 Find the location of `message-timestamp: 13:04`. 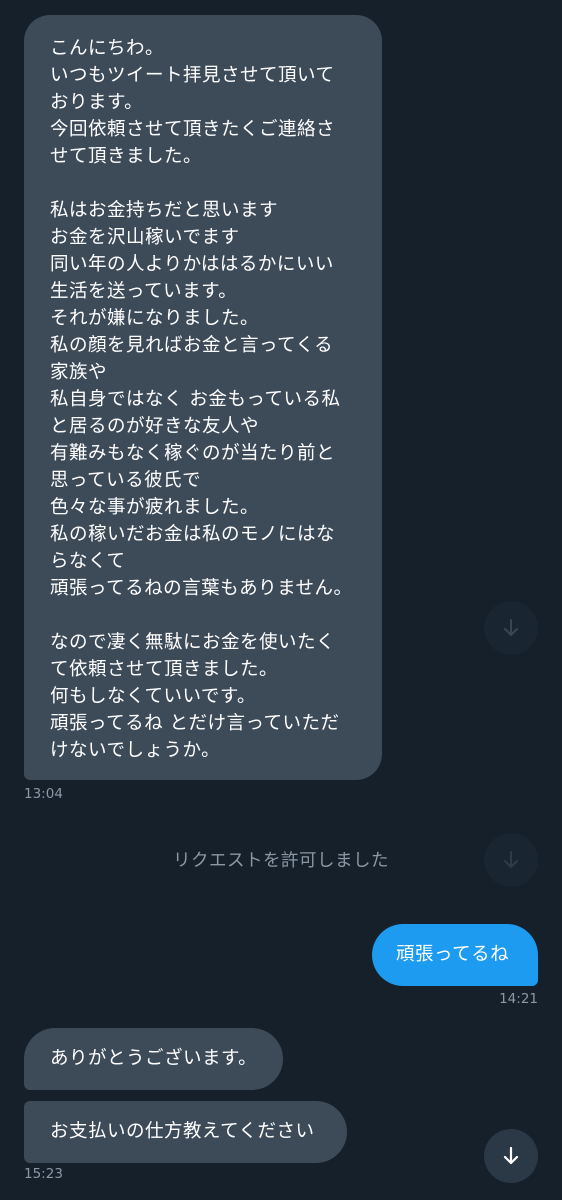

message-timestamp: 13:04 is located at coordinates (43, 794).